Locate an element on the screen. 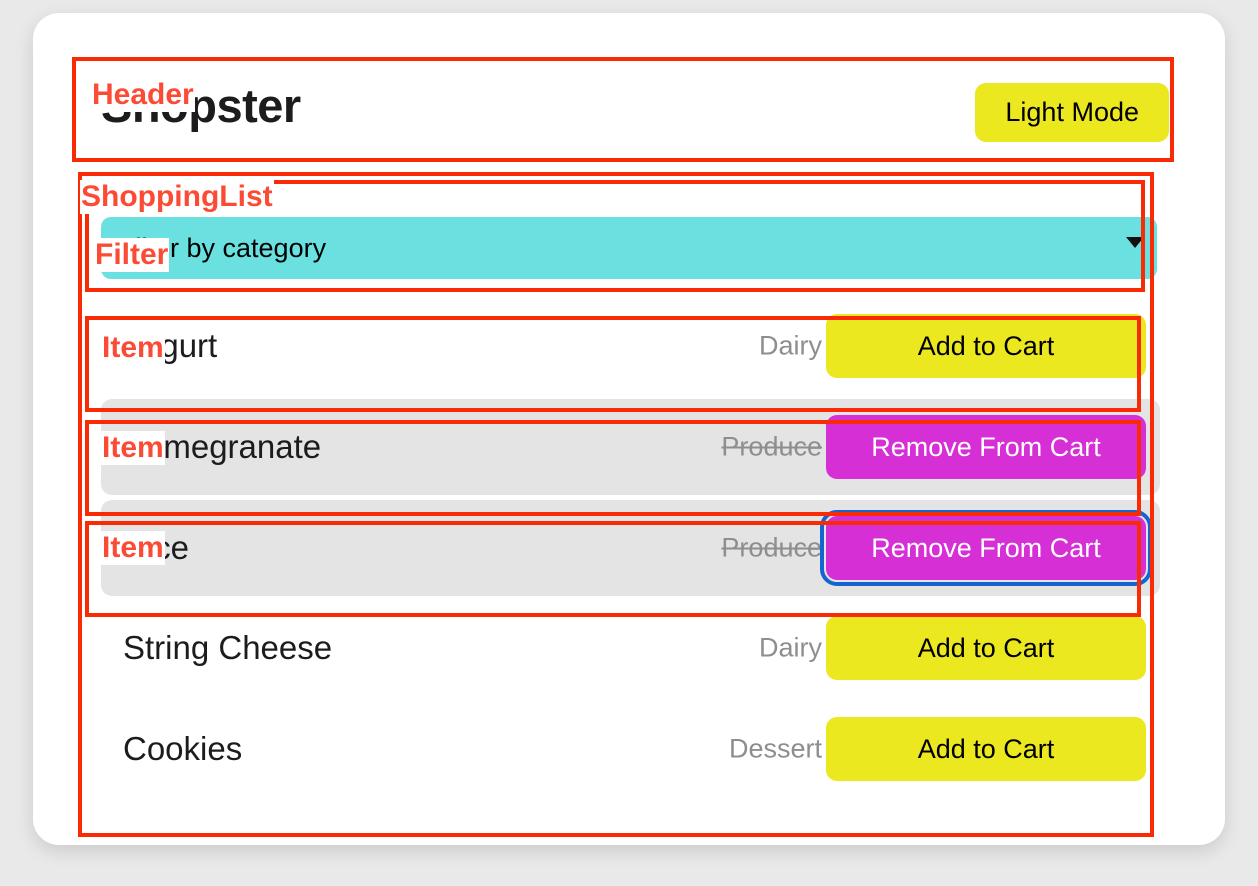 The image size is (1258, 886). item-category: Dessert is located at coordinates (775, 748).